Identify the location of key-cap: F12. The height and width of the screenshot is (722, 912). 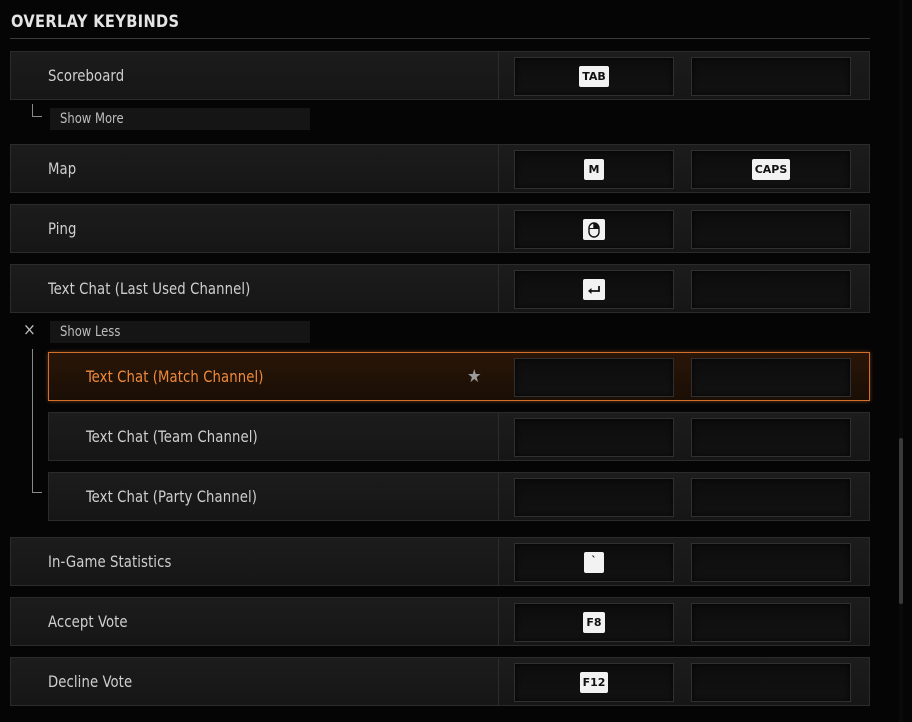
(594, 682).